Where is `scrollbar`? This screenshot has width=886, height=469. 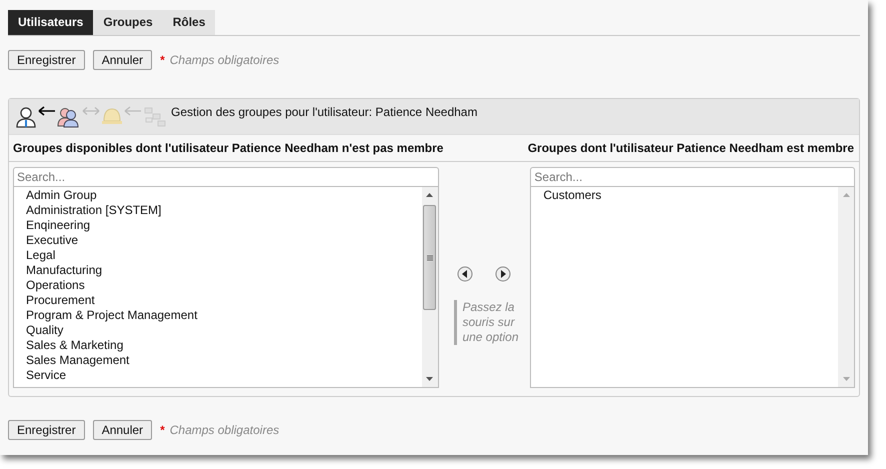 scrollbar is located at coordinates (430, 287).